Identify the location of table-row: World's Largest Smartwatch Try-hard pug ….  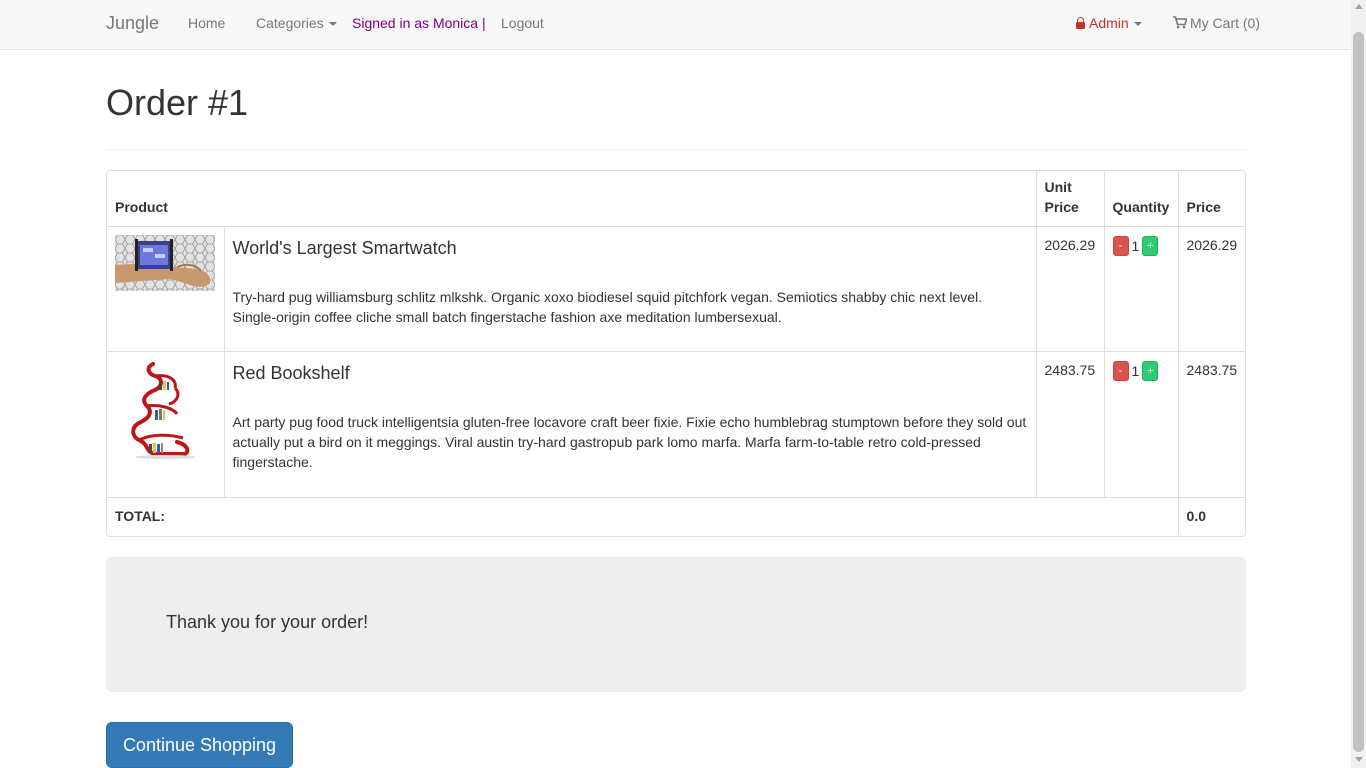
(676, 289).